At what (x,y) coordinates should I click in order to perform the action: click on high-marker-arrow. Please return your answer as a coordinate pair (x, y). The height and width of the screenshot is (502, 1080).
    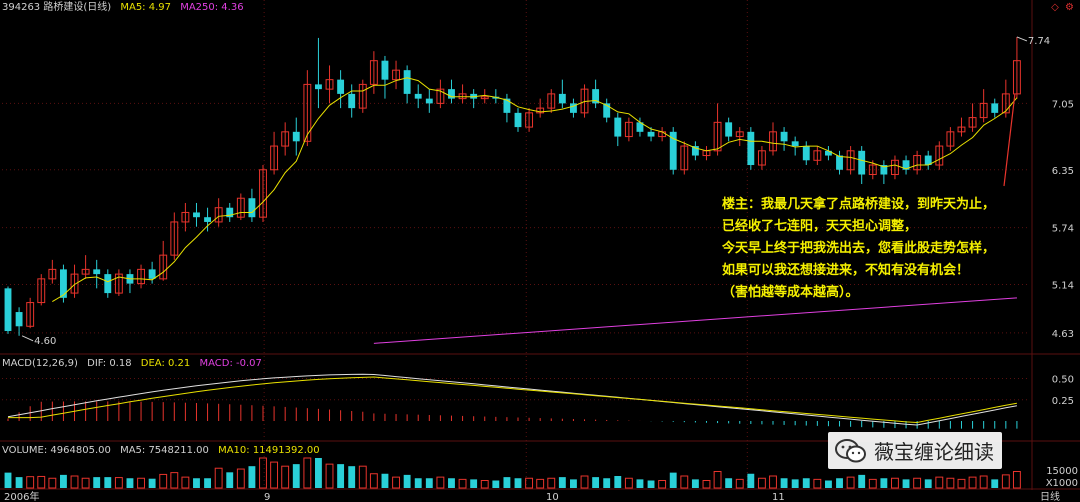
    Looking at the image, I should click on (1022, 39).